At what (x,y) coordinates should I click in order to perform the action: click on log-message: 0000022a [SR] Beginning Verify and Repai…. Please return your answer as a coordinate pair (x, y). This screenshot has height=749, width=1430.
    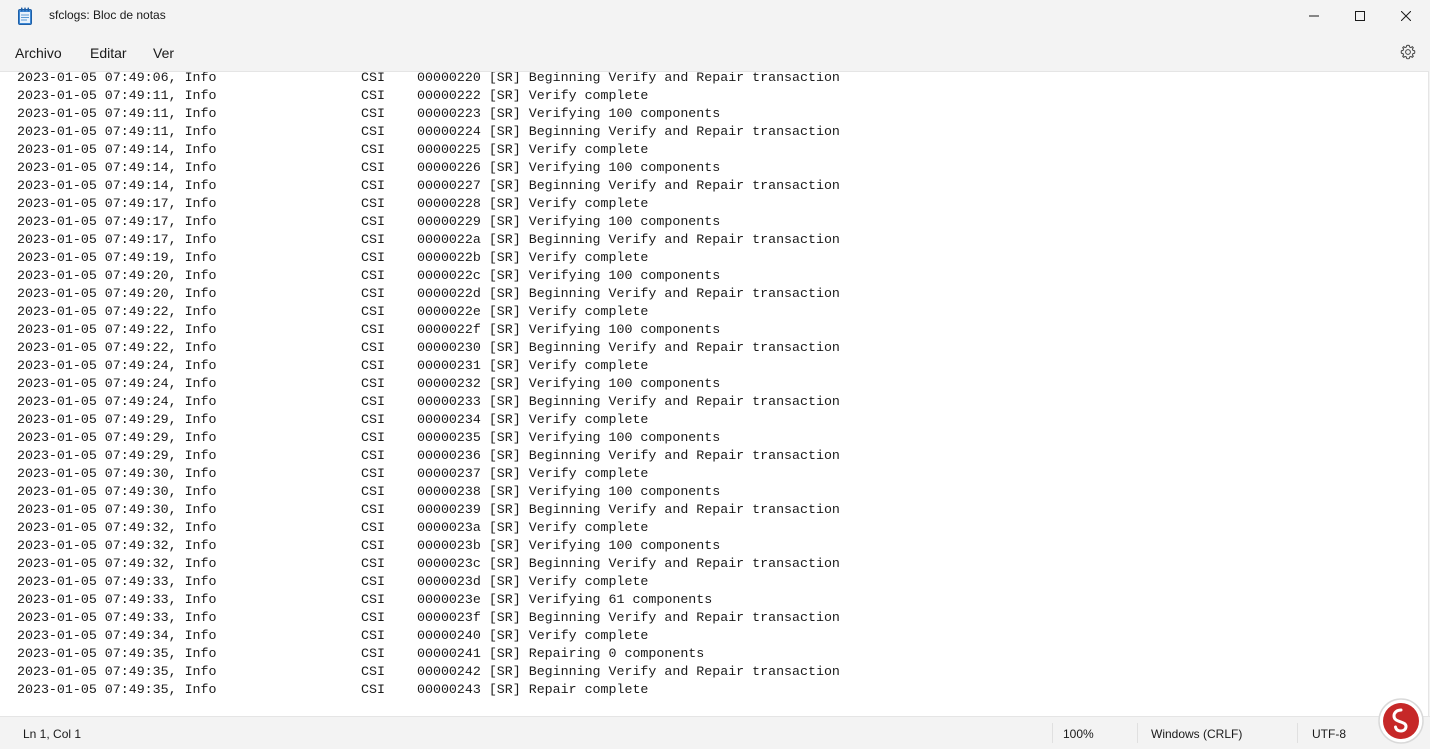
    Looking at the image, I should click on (628, 239).